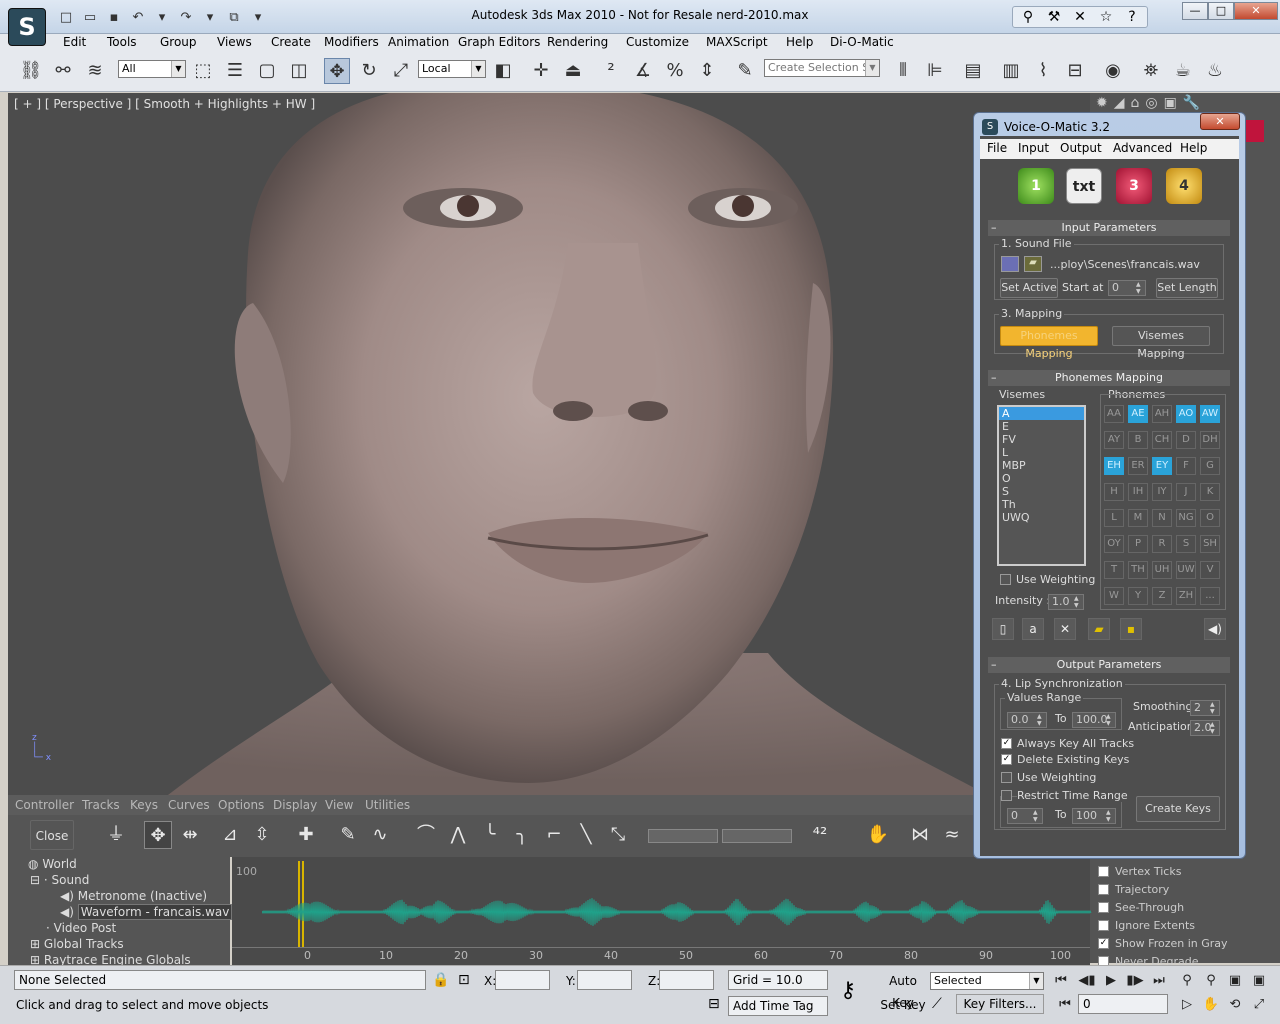 The height and width of the screenshot is (1024, 1280). I want to click on field-of-view-icon: ▷, so click(1187, 1005).